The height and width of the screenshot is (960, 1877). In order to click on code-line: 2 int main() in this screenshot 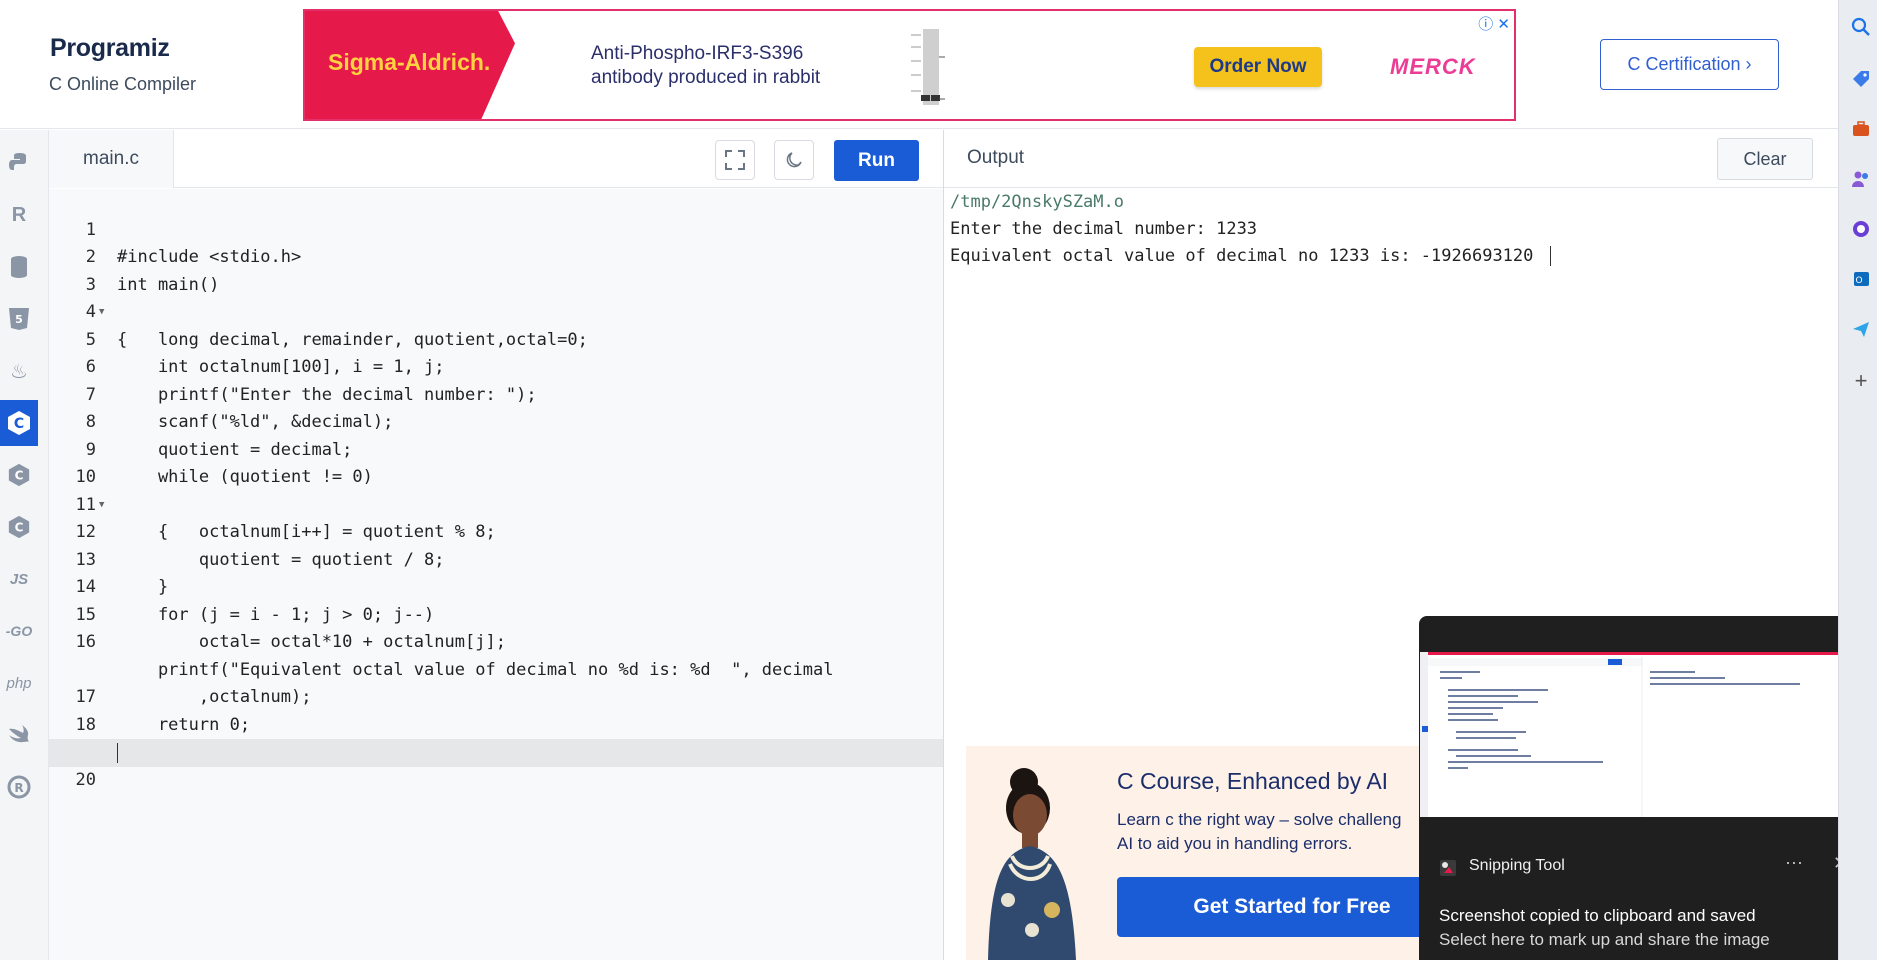, I will do `click(496, 256)`.